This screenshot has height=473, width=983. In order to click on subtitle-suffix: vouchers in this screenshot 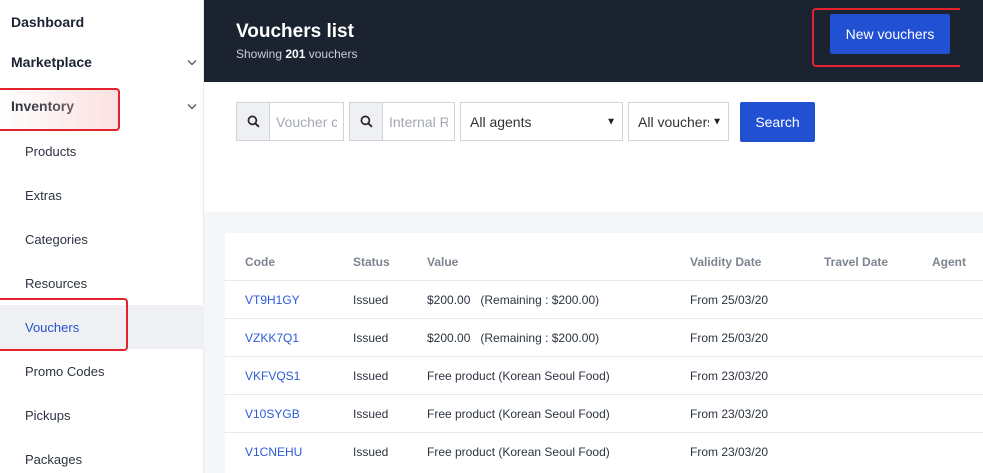, I will do `click(333, 54)`.